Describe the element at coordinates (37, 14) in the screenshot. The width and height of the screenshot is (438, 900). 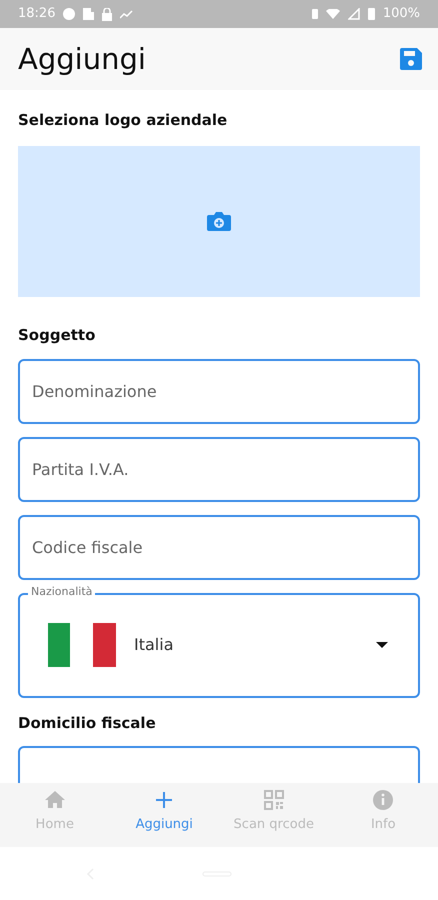
I see `status-time: 18:26` at that location.